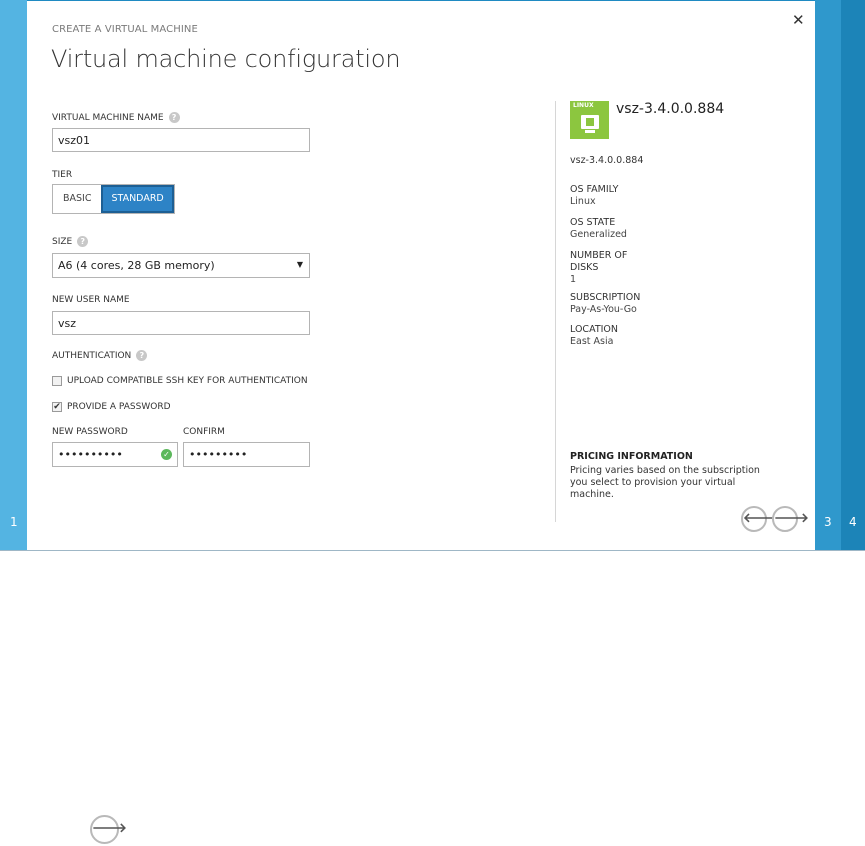 Image resolution: width=865 pixels, height=846 pixels. What do you see at coordinates (116, 117) in the screenshot?
I see `vm-name-label: VIRTUAL MACHINE NAME?` at bounding box center [116, 117].